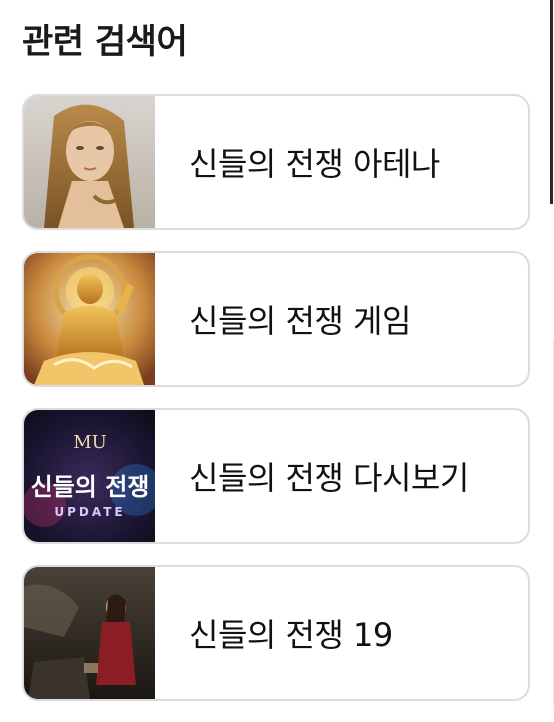 The width and height of the screenshot is (554, 722). Describe the element at coordinates (314, 164) in the screenshot. I see `related-search-label: 신들의 전쟁 아테나` at that location.